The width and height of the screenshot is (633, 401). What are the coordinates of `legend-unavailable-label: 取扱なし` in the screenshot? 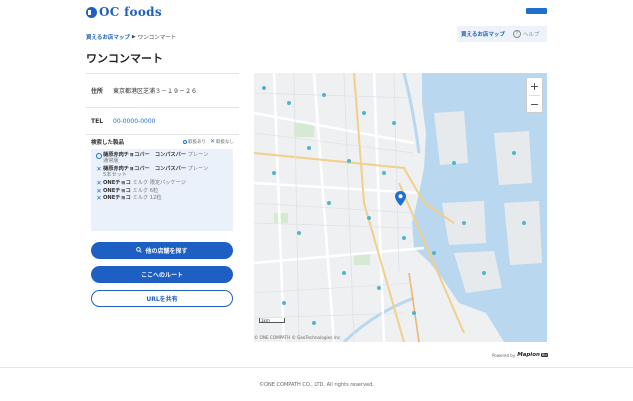 It's located at (225, 142).